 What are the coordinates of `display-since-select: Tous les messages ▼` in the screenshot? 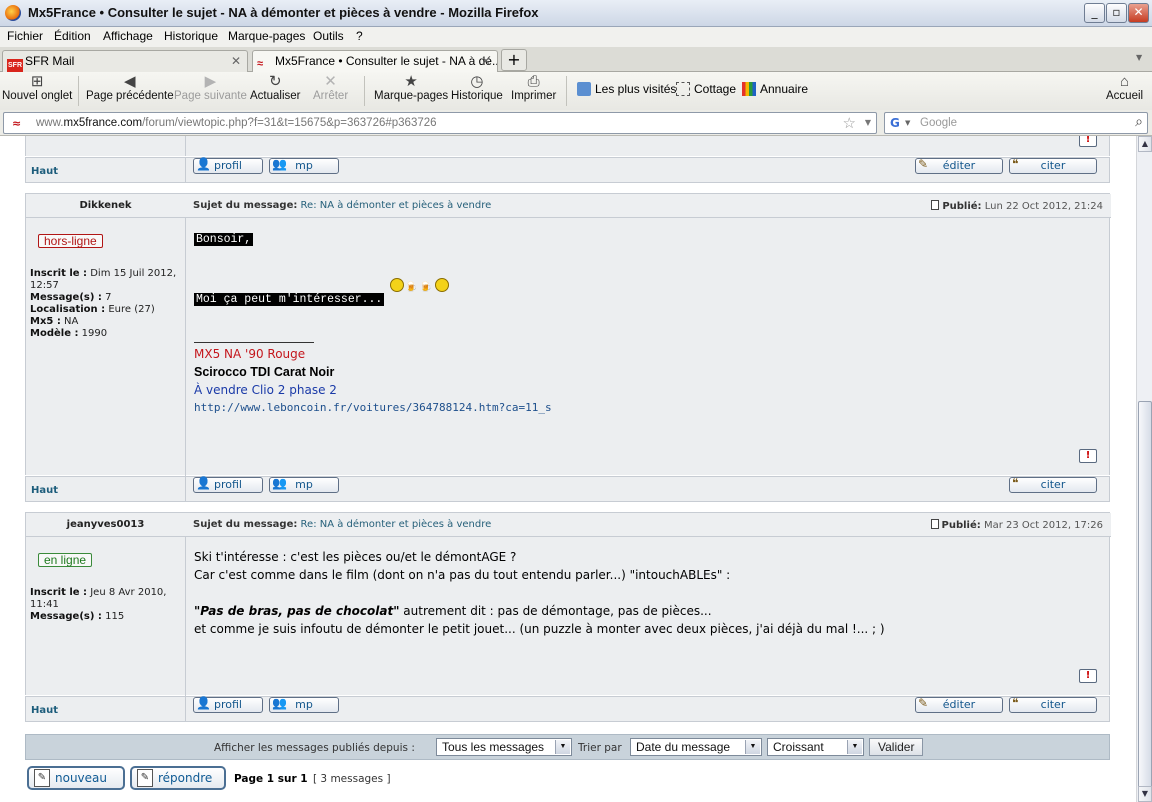 It's located at (504, 747).